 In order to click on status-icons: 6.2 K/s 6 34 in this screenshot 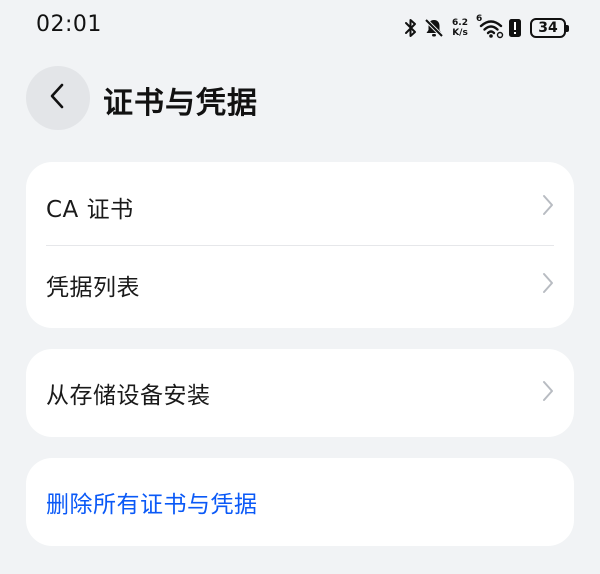, I will do `click(486, 28)`.